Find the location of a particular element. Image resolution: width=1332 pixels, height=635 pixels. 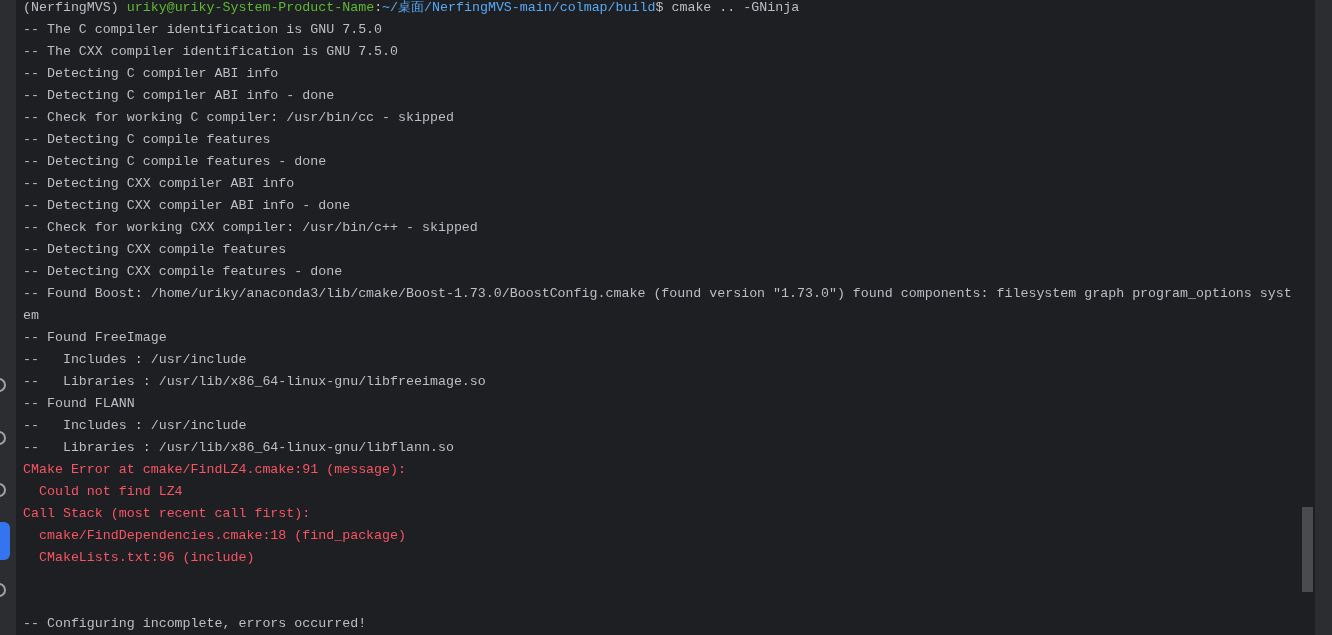

output-line: -- Detecting C compiler ABI info - done is located at coordinates (179, 95).